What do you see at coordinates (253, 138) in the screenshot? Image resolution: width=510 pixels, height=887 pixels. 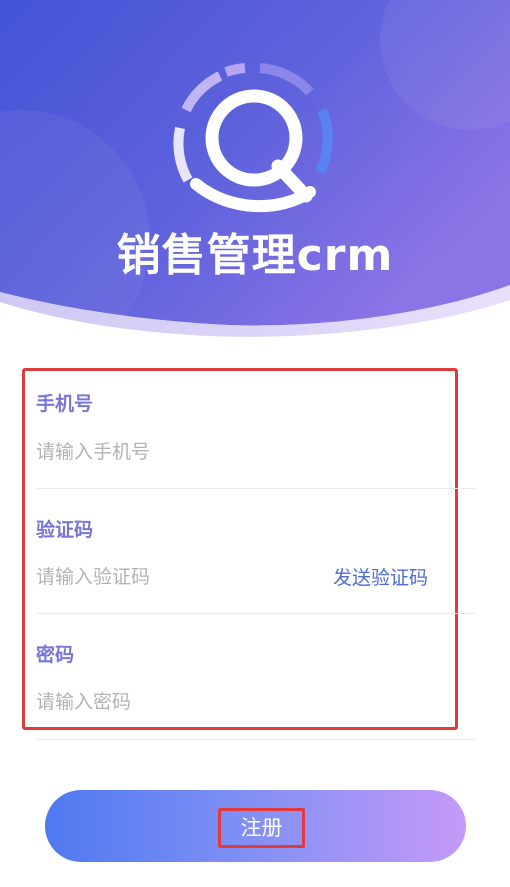 I see `search-logo-icon` at bounding box center [253, 138].